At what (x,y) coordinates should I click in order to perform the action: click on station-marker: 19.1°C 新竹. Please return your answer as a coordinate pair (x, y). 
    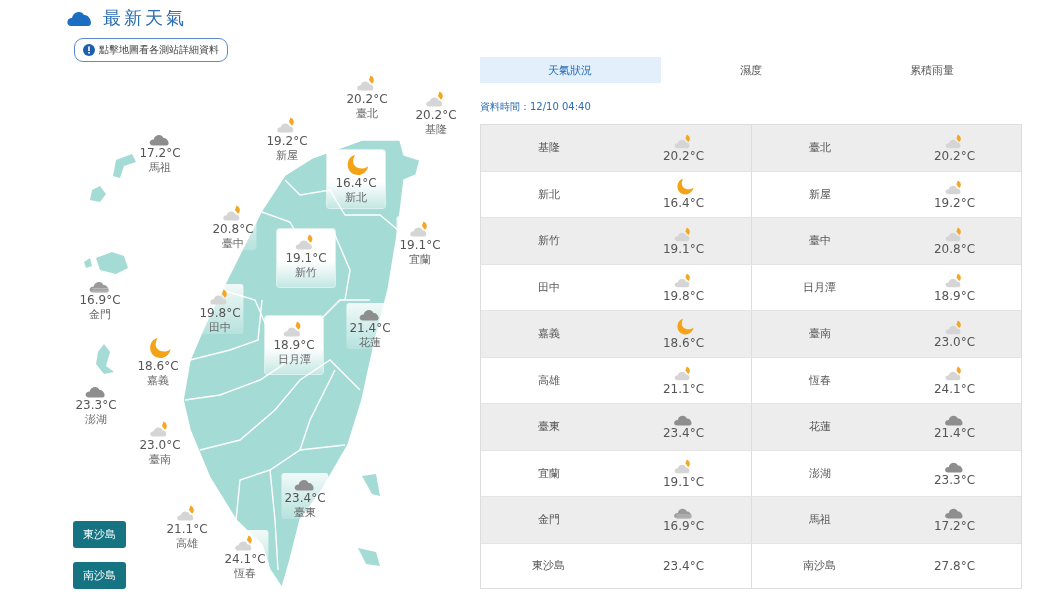
    Looking at the image, I should click on (306, 258).